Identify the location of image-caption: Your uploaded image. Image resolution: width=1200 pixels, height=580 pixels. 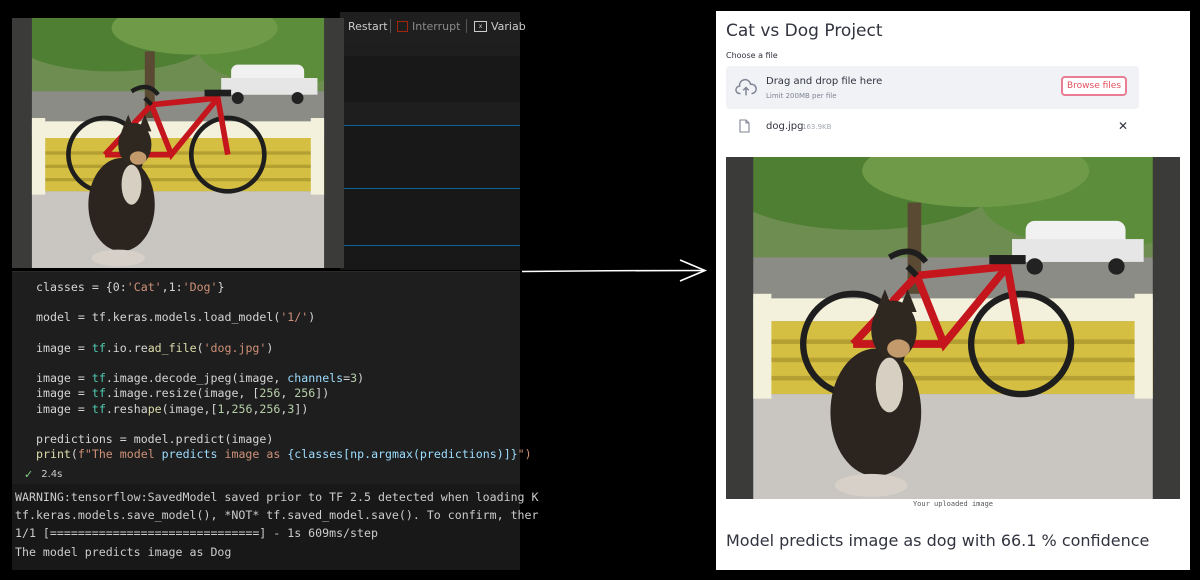
(953, 504).